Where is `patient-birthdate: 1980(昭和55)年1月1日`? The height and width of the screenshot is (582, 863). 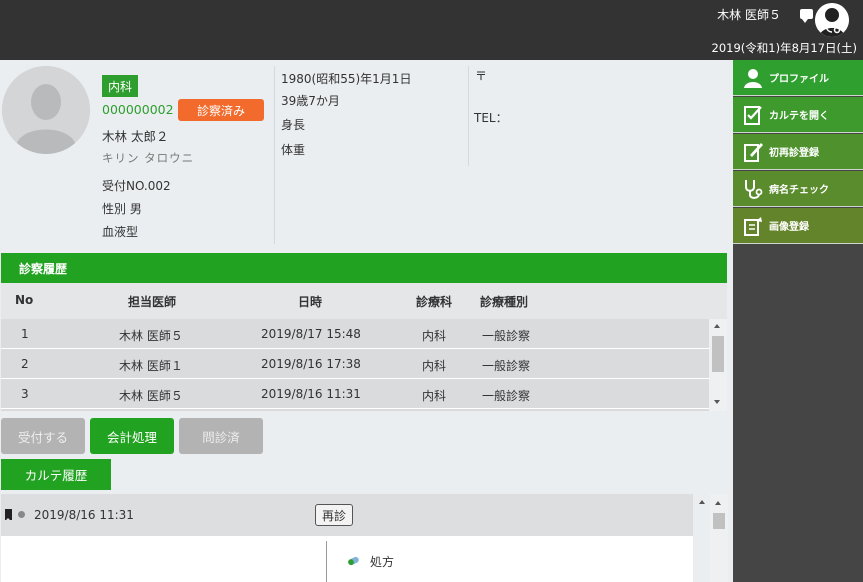 patient-birthdate: 1980(昭和55)年1月1日 is located at coordinates (346, 79).